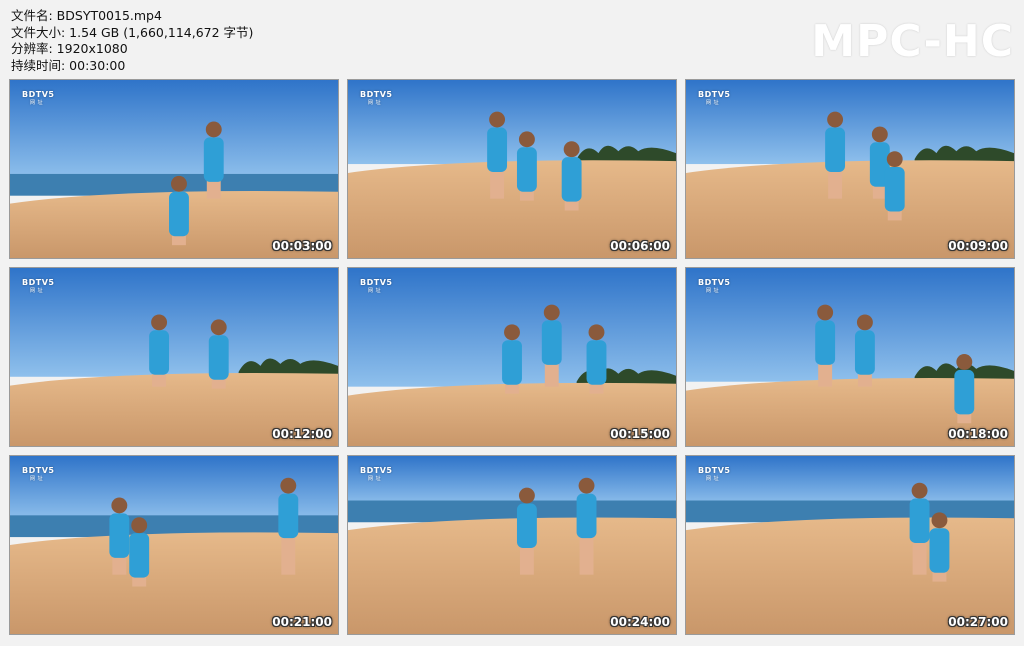 The width and height of the screenshot is (1024, 646). Describe the element at coordinates (302, 246) in the screenshot. I see `timestamp: 00:03:00` at that location.